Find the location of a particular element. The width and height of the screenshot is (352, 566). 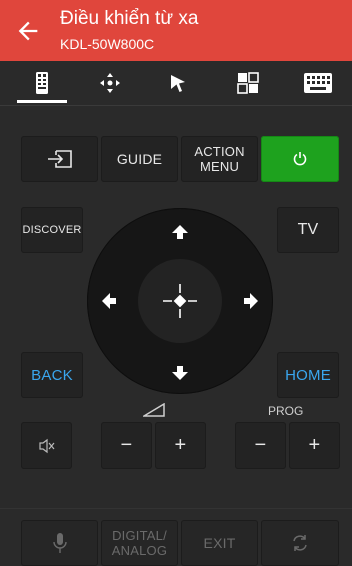

apps-grid-icon is located at coordinates (248, 83).